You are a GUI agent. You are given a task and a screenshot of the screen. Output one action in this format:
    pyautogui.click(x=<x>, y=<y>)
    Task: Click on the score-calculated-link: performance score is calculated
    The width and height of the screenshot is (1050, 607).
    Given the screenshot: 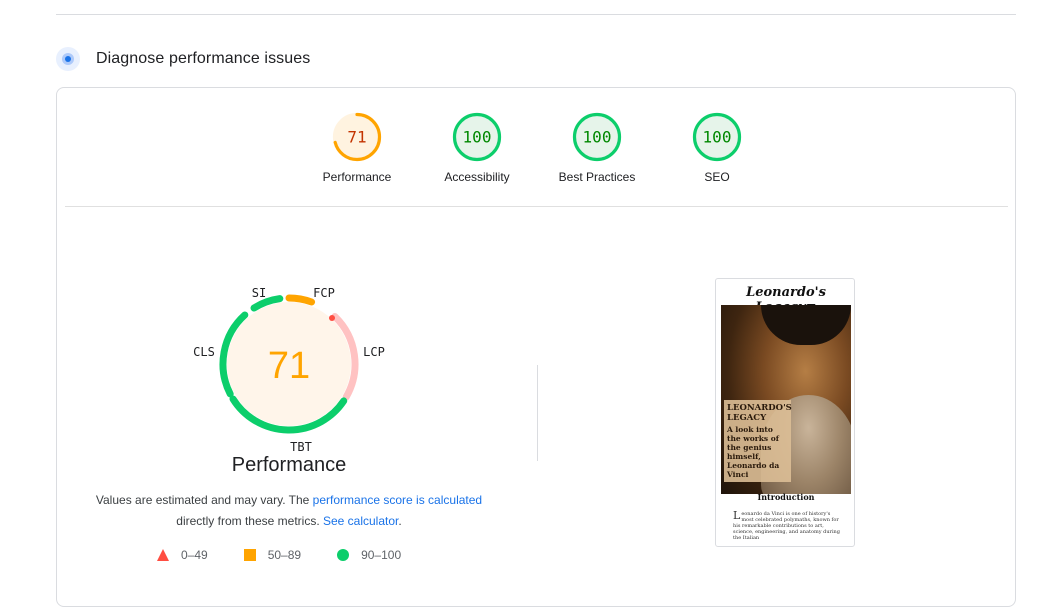 What is the action you would take?
    pyautogui.click(x=397, y=500)
    